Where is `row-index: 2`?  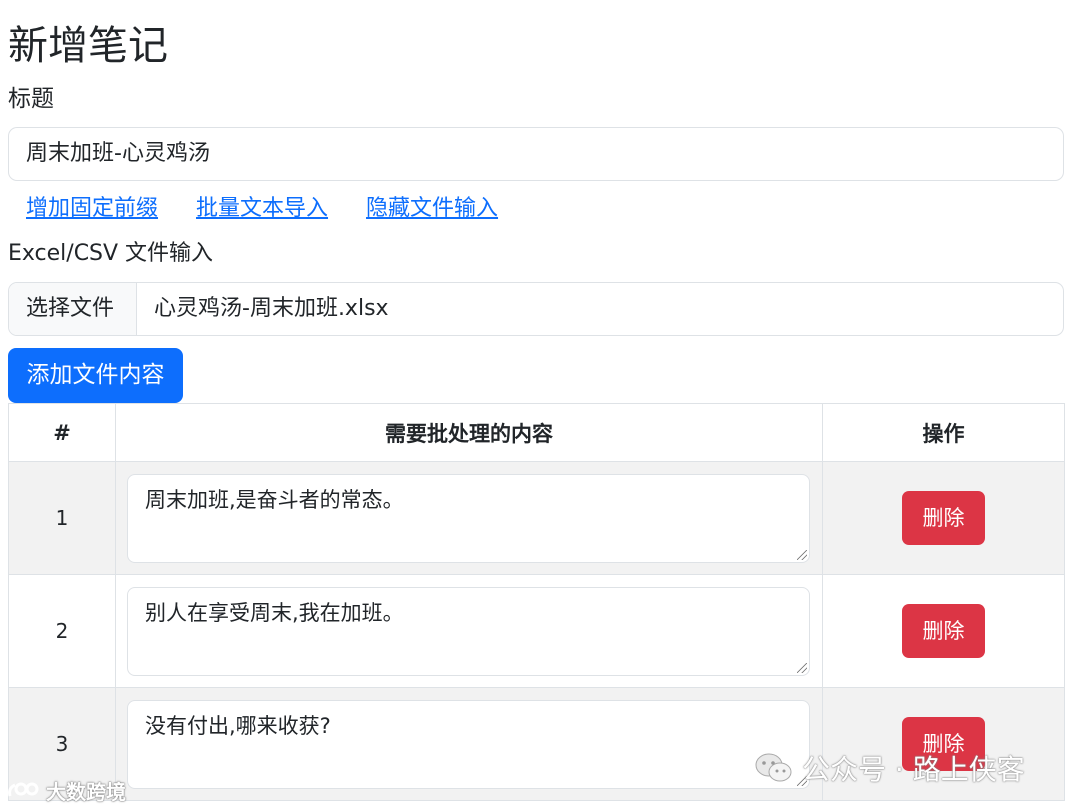
row-index: 2 is located at coordinates (62, 631).